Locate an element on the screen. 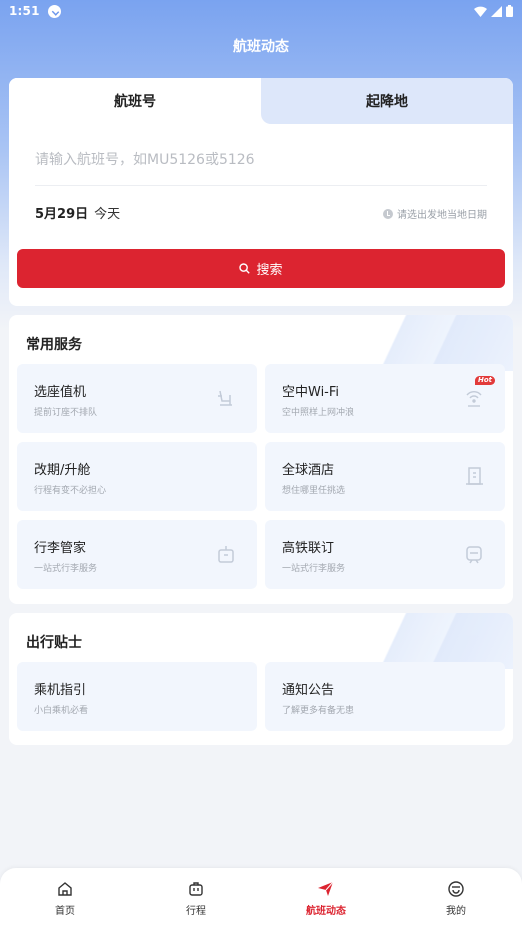  seat-icon is located at coordinates (225, 398).